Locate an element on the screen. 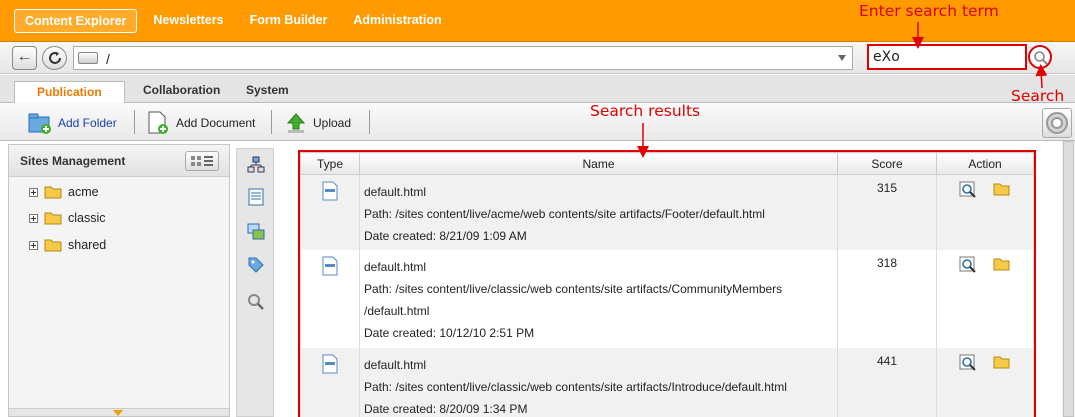  path-input: / is located at coordinates (463, 58).